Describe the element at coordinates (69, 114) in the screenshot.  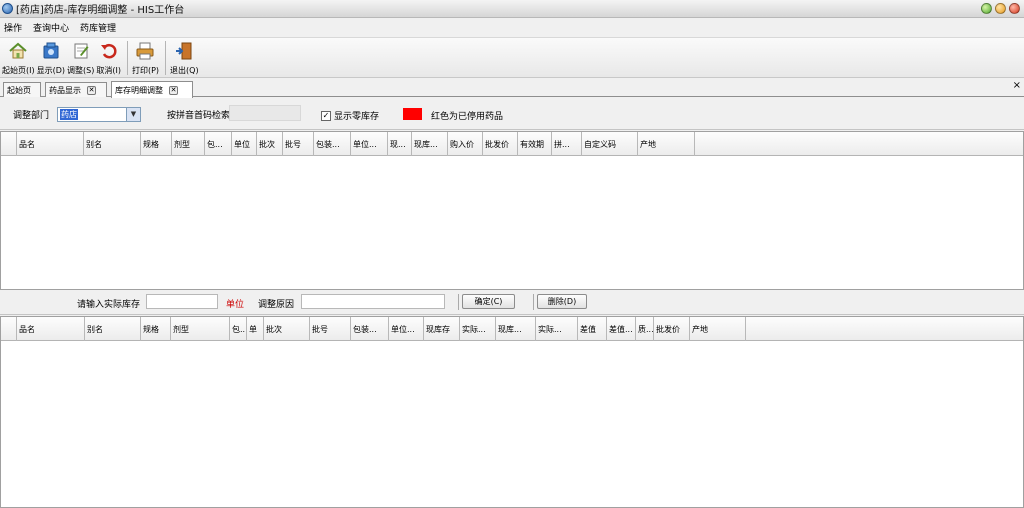
I see `dept-select-value: 药店` at that location.